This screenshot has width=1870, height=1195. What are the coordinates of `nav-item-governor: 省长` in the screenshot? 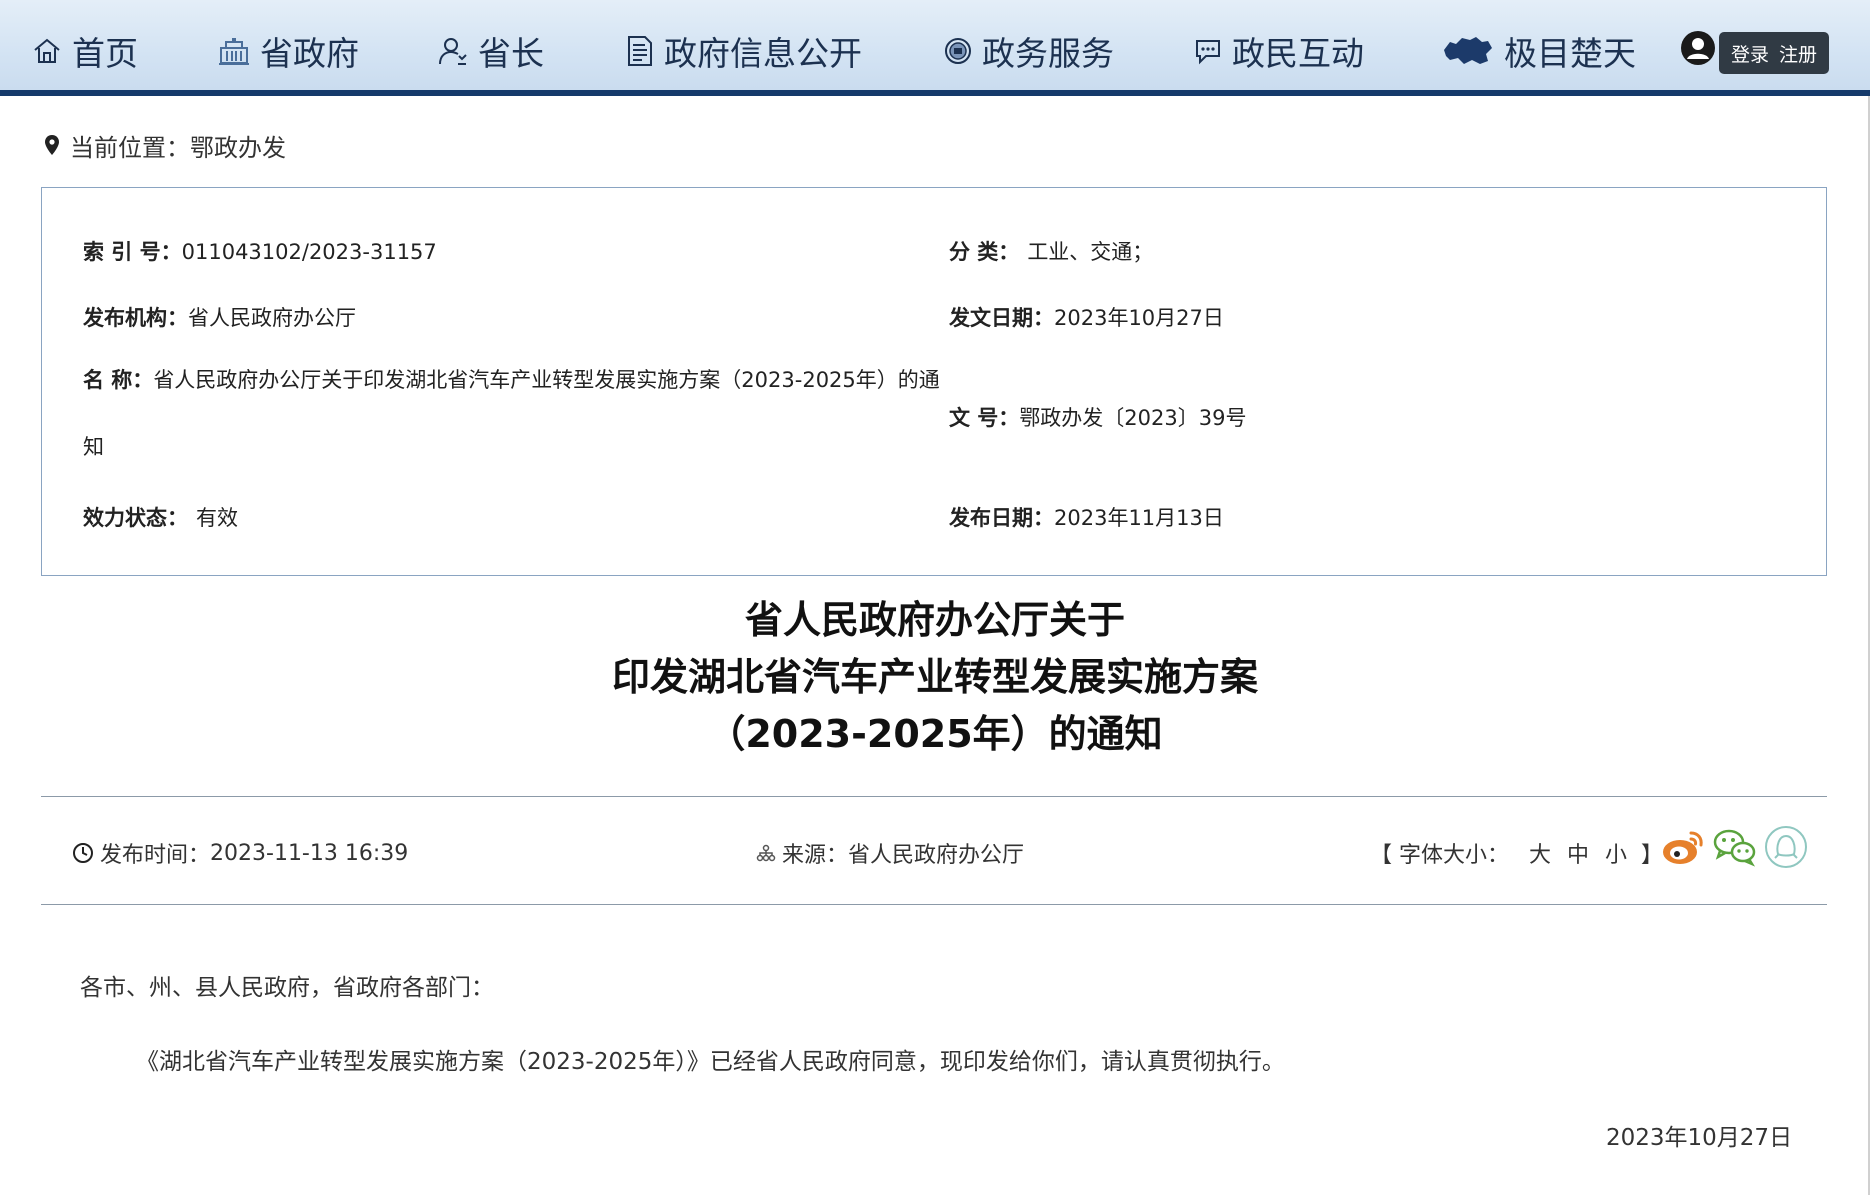 It's located at (491, 51).